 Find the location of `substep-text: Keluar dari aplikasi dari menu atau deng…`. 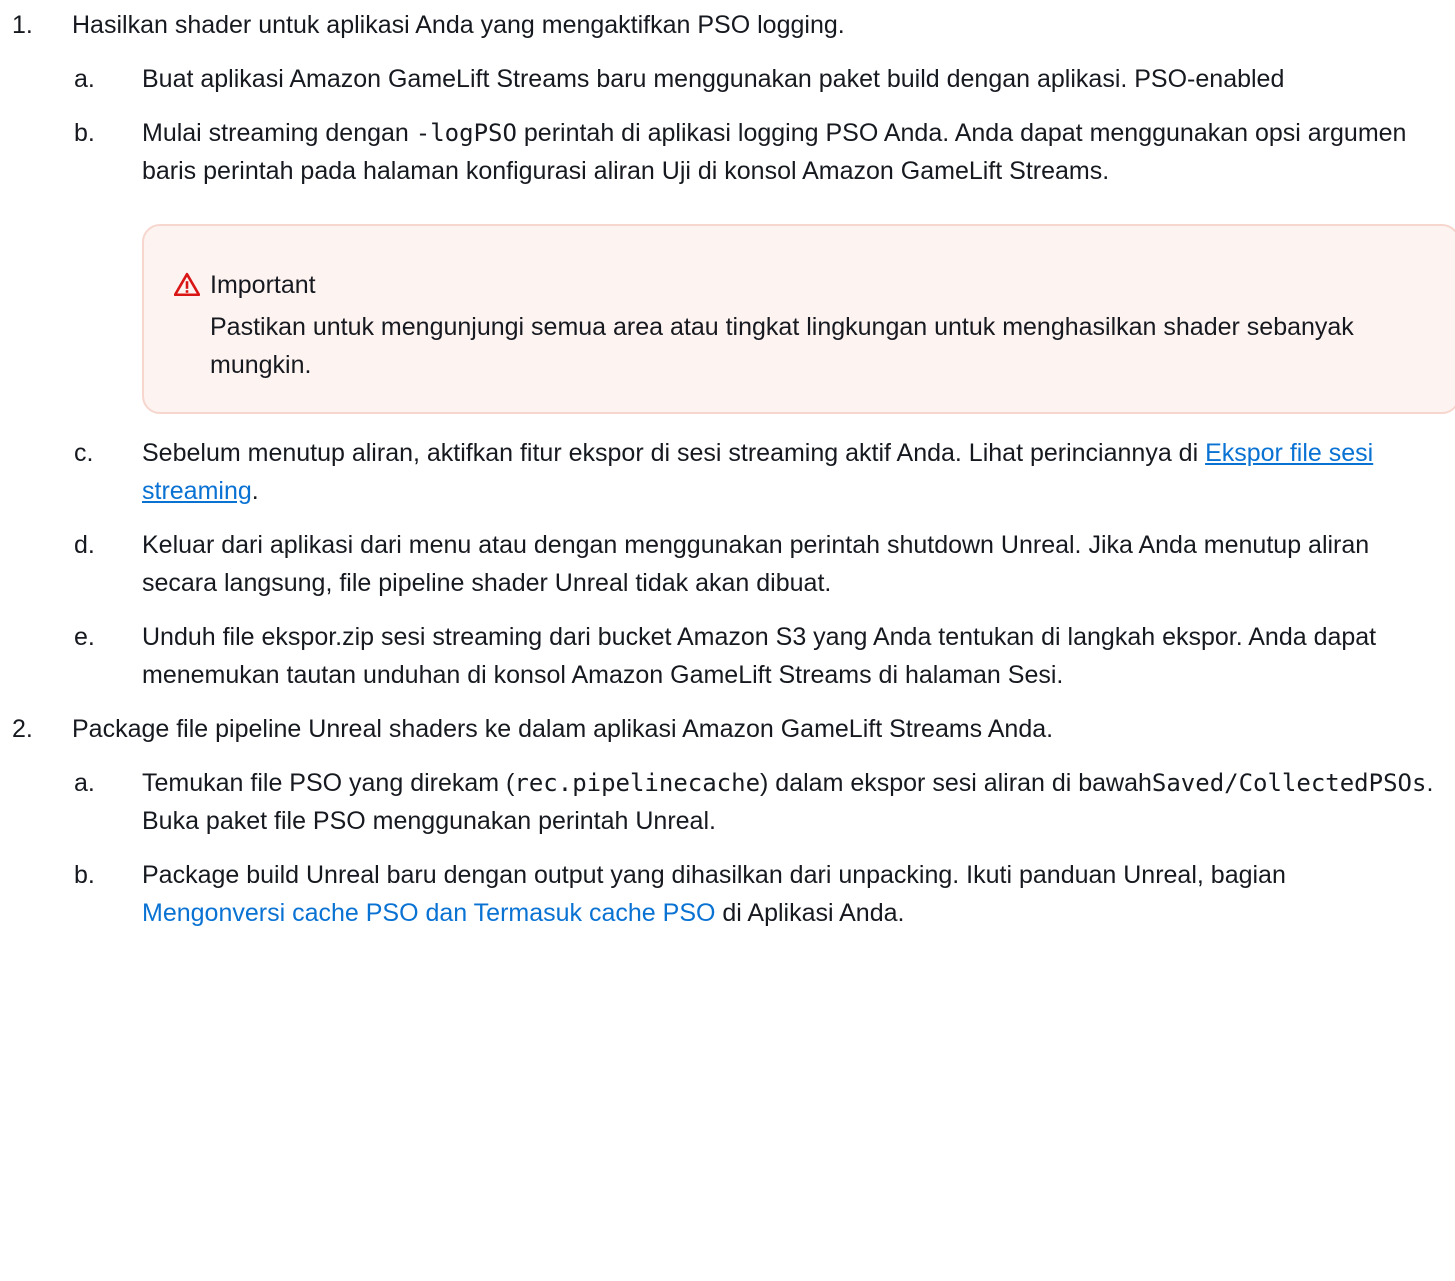

substep-text: Keluar dari aplikasi dari menu atau deng… is located at coordinates (756, 564).